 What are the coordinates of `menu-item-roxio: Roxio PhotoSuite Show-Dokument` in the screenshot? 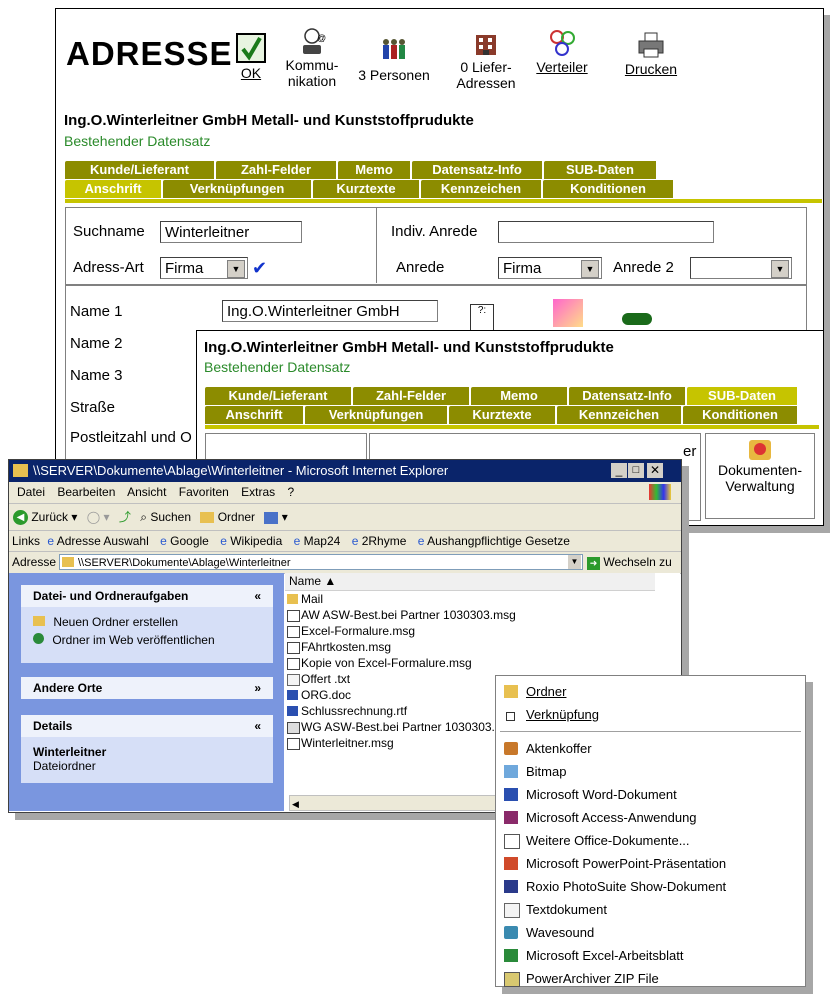 It's located at (650, 886).